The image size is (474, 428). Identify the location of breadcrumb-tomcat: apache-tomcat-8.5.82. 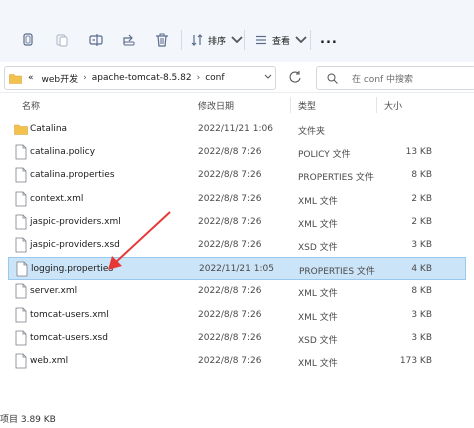
(142, 78).